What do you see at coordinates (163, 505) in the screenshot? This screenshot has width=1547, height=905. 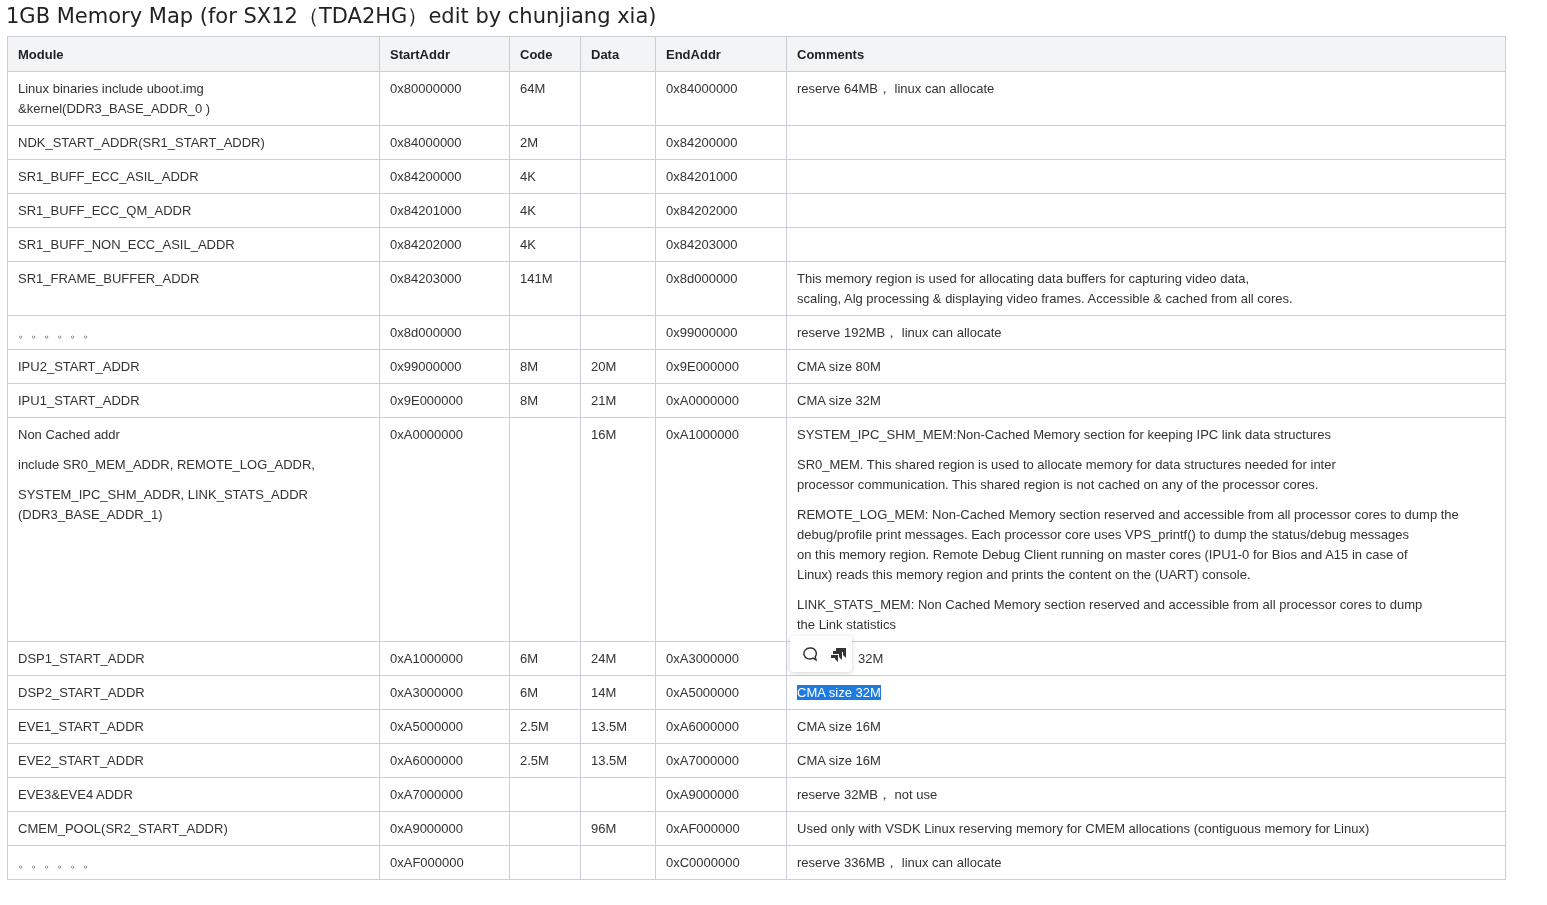 I see `module-name: SYSTEM_IPC_SHM_ADDR, LINK_STATS_ADDR (DDR3_BASE_ADDR_1)` at bounding box center [163, 505].